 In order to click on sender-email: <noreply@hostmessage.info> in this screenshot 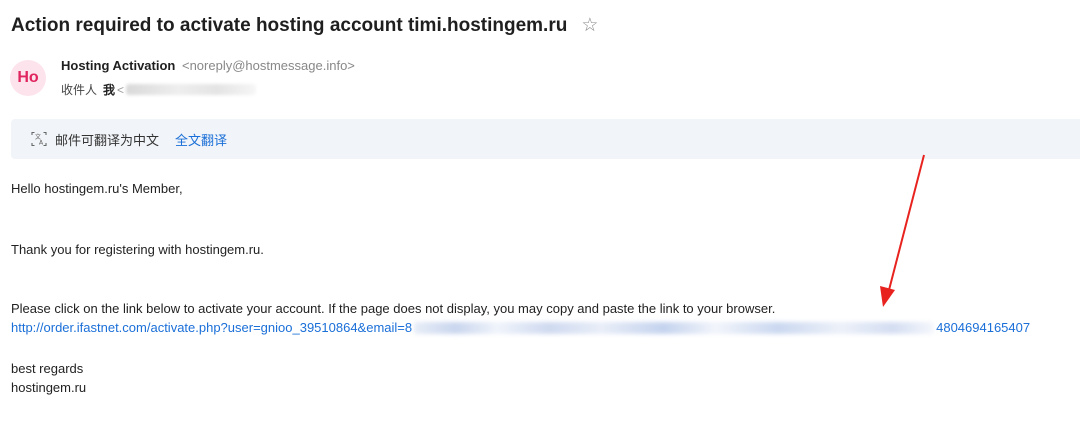, I will do `click(268, 65)`.